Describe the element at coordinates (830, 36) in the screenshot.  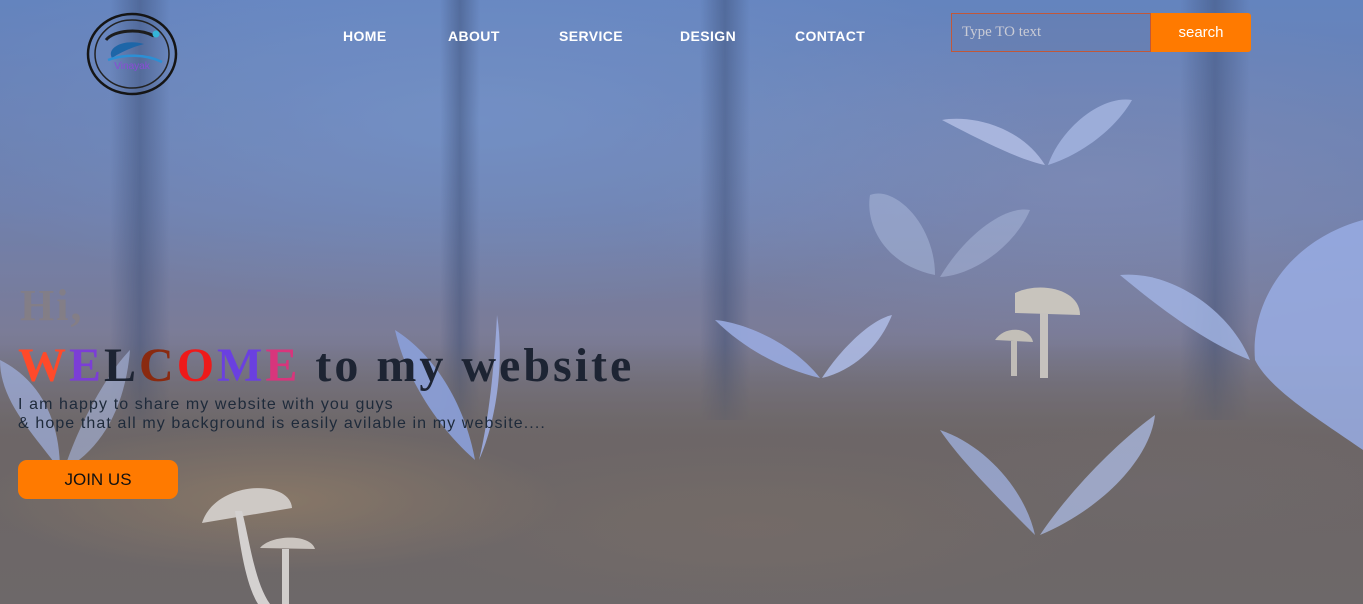
I see `nav-contact: CONTACT` at that location.